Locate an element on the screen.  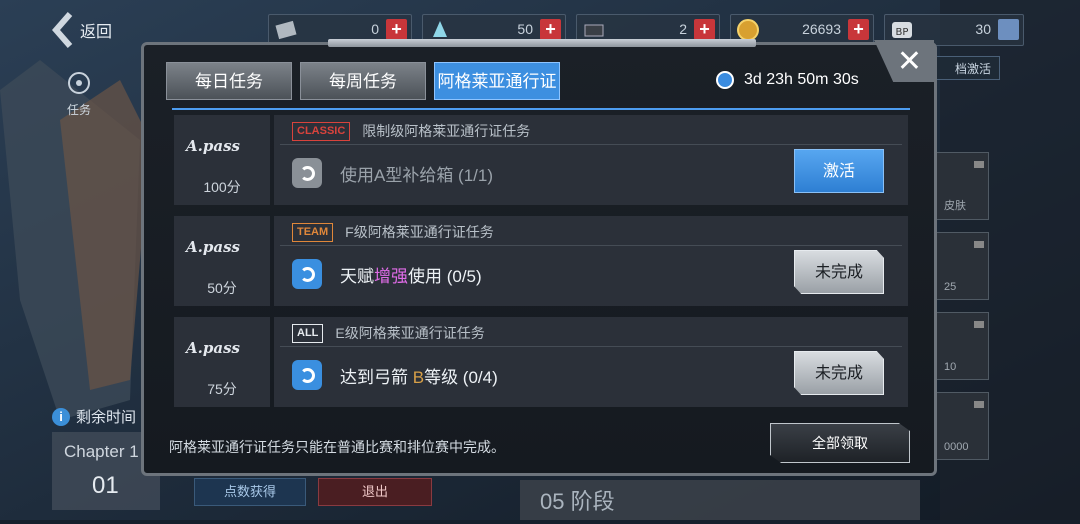
close-icon: ✕ is located at coordinates (909, 61).